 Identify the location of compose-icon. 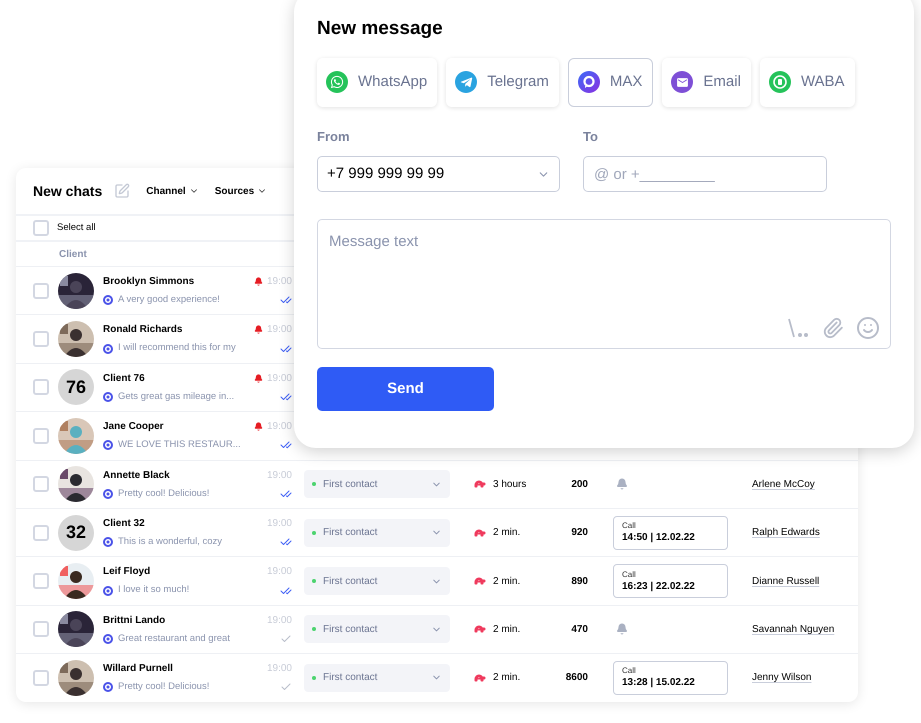
(122, 191).